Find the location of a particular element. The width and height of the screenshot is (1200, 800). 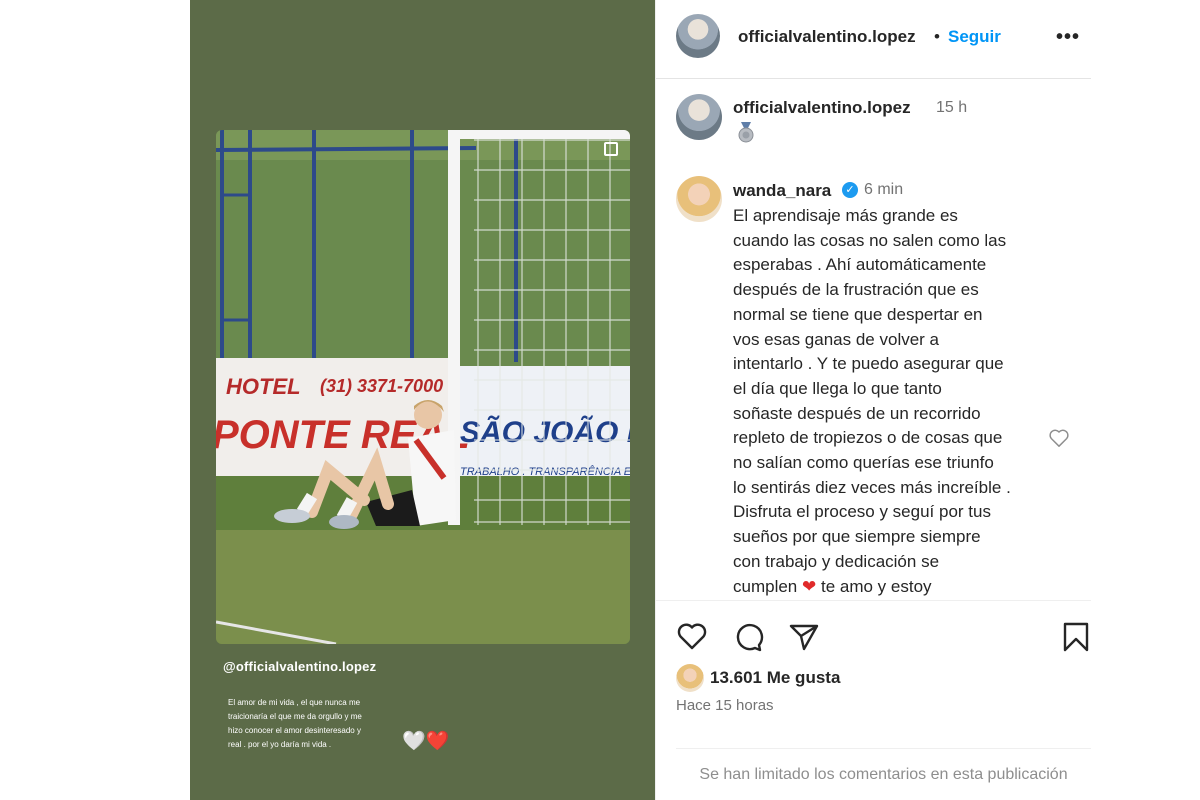

header-avatar is located at coordinates (698, 36).